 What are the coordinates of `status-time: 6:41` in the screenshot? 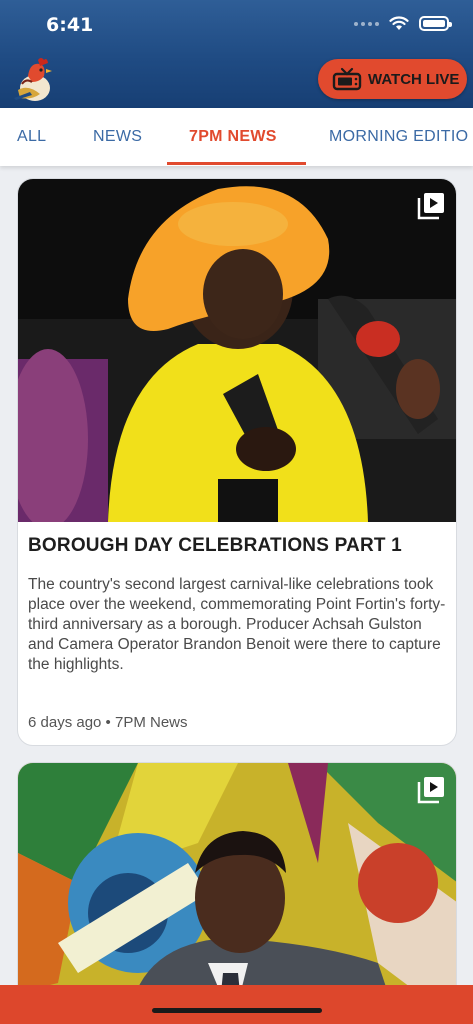 It's located at (70, 25).